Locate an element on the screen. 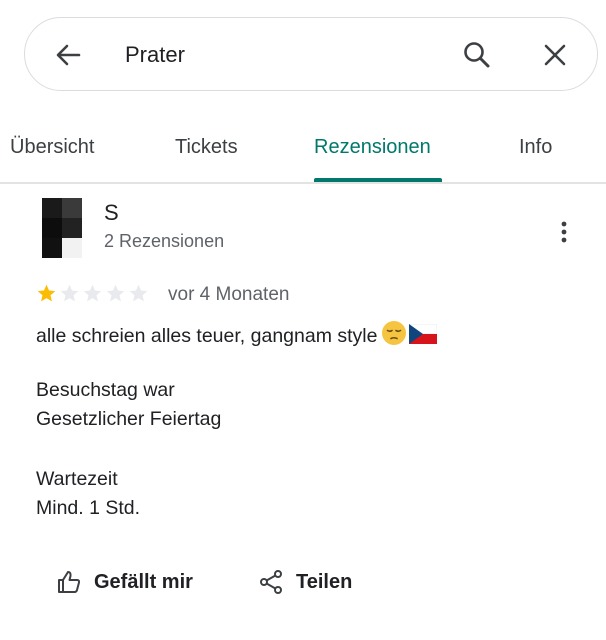  tab-info: Info is located at coordinates (535, 147).